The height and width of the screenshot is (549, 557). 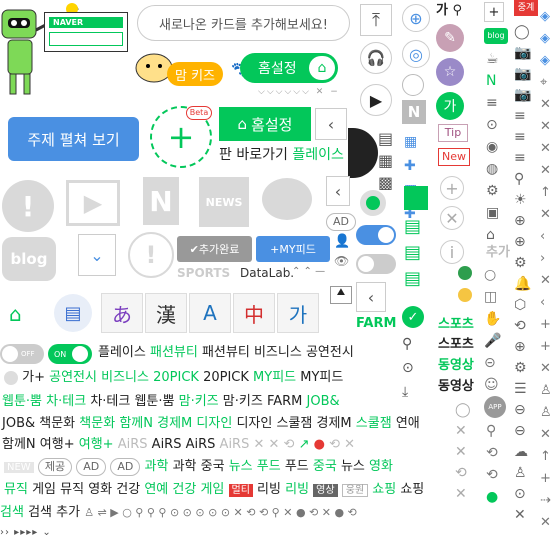 I want to click on plus-circle-icon: +, so click(x=452, y=188).